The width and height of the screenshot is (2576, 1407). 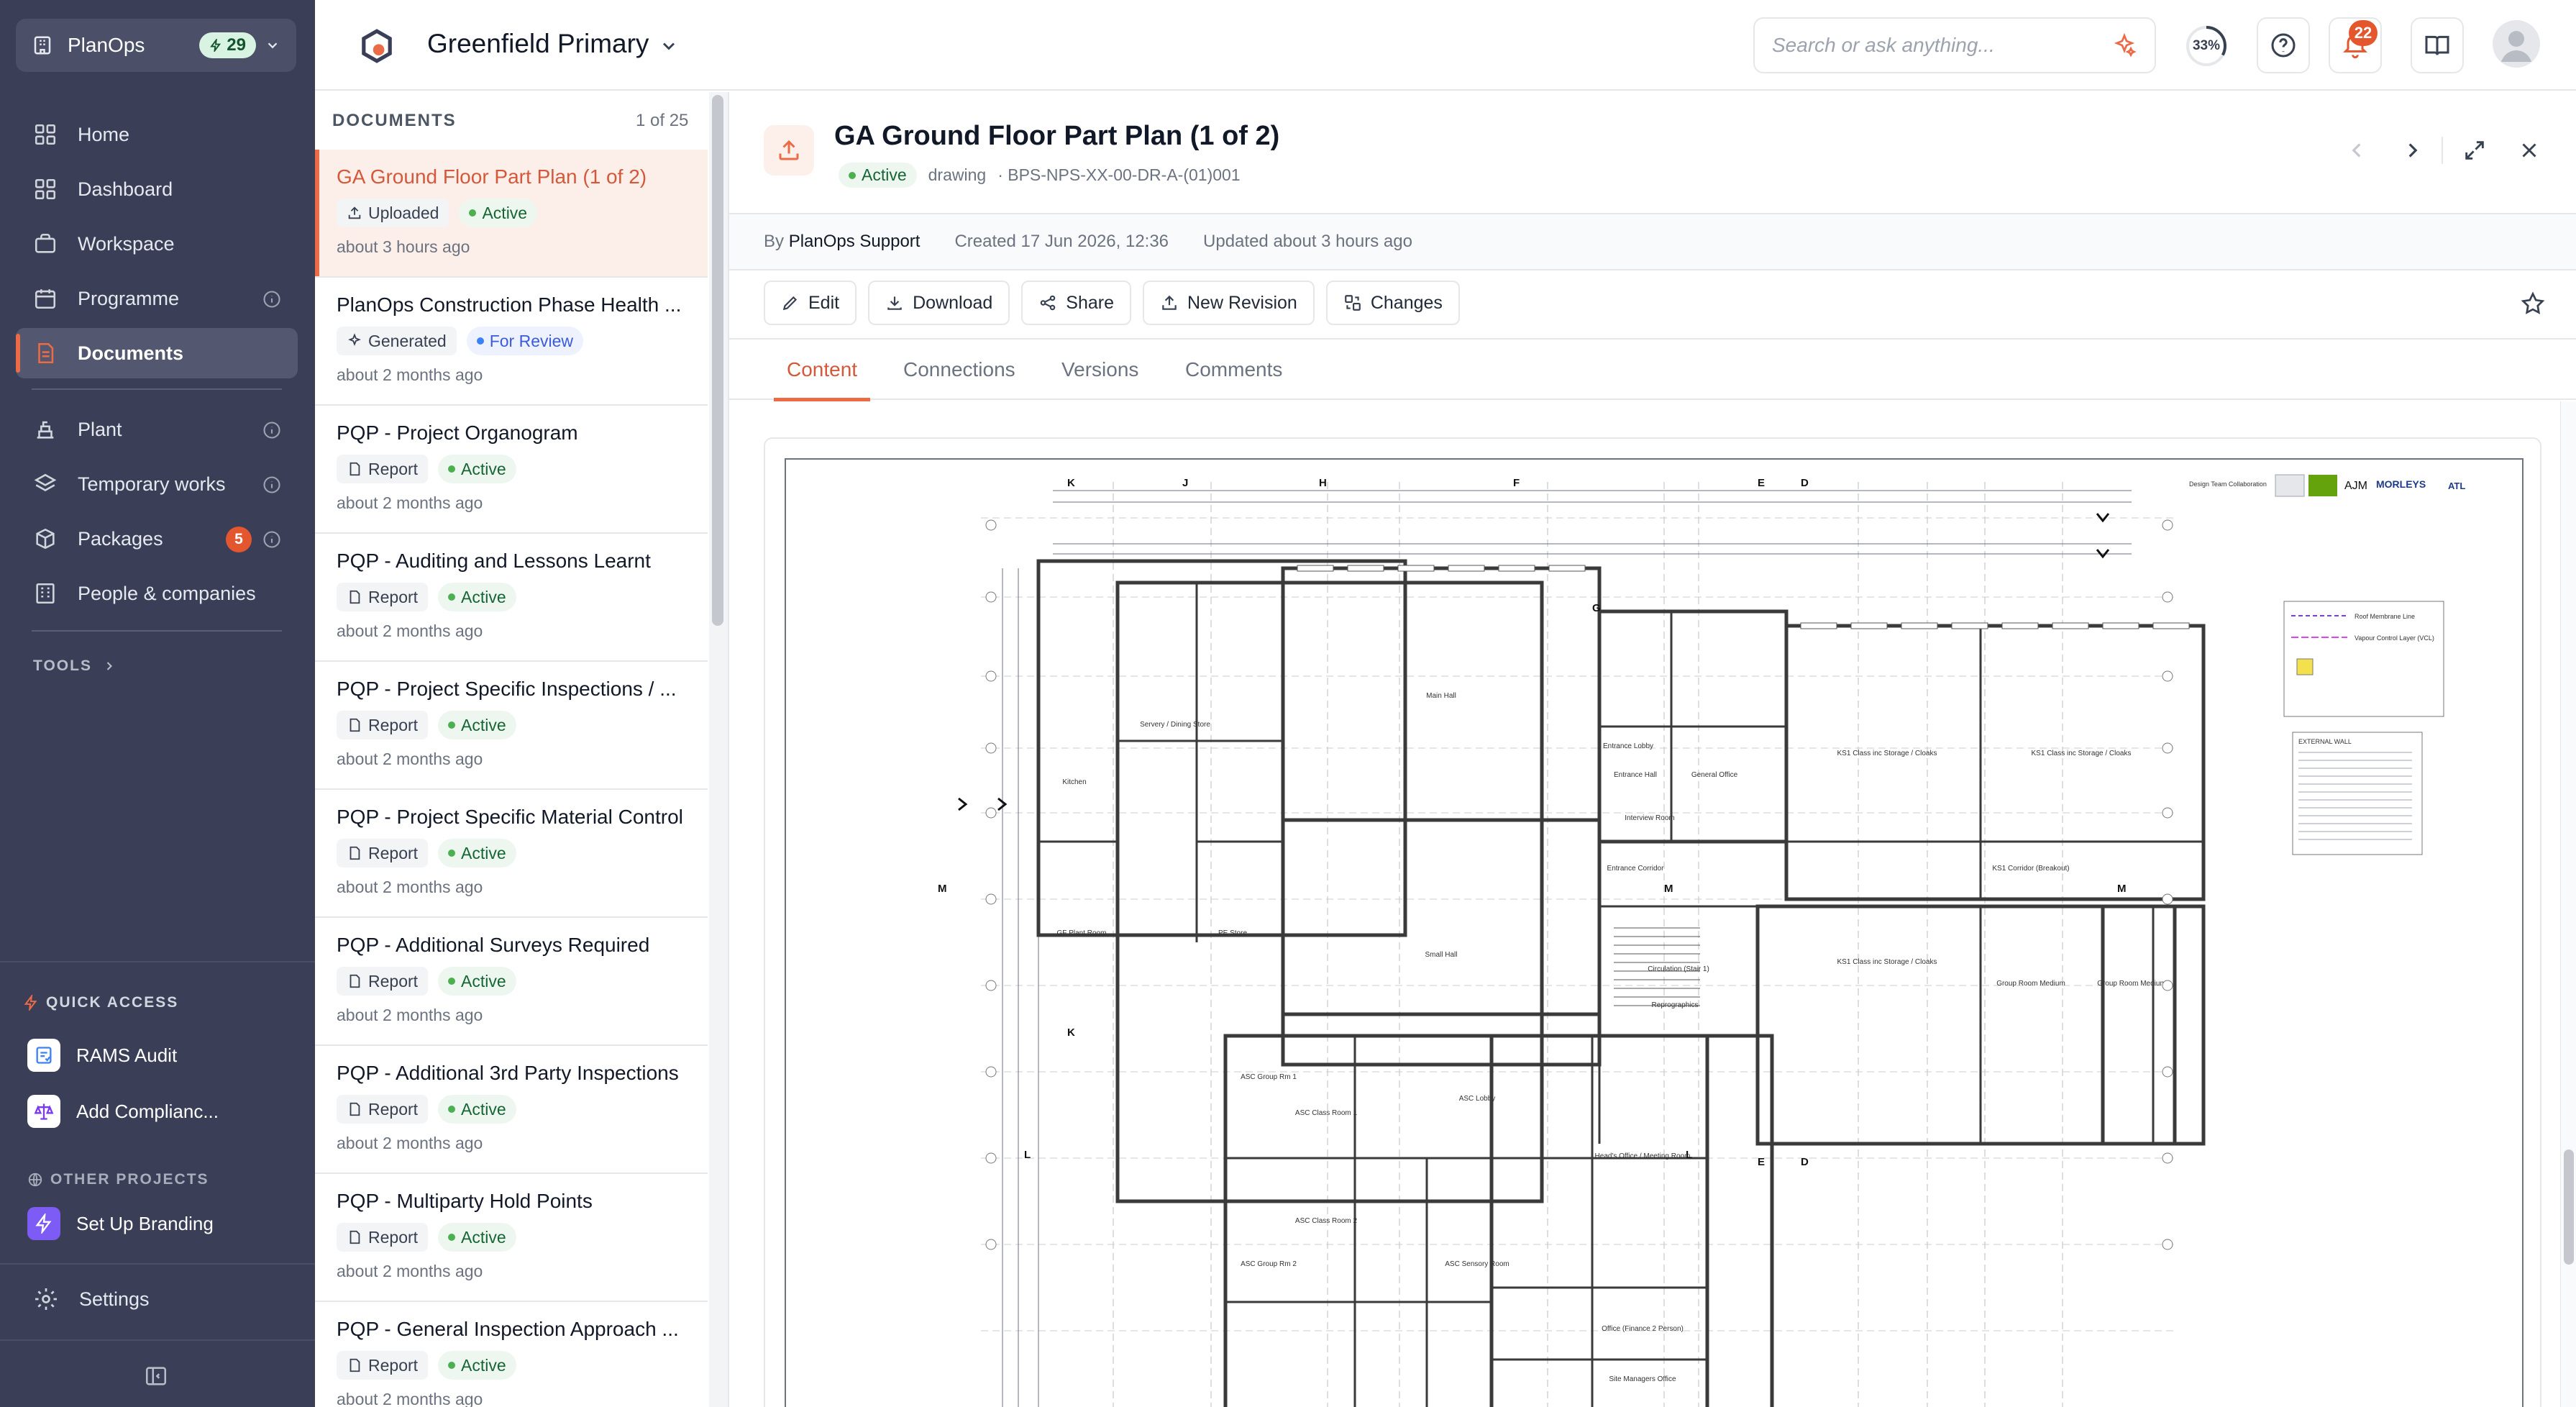 I want to click on tab-comments: Comments, so click(x=1233, y=370).